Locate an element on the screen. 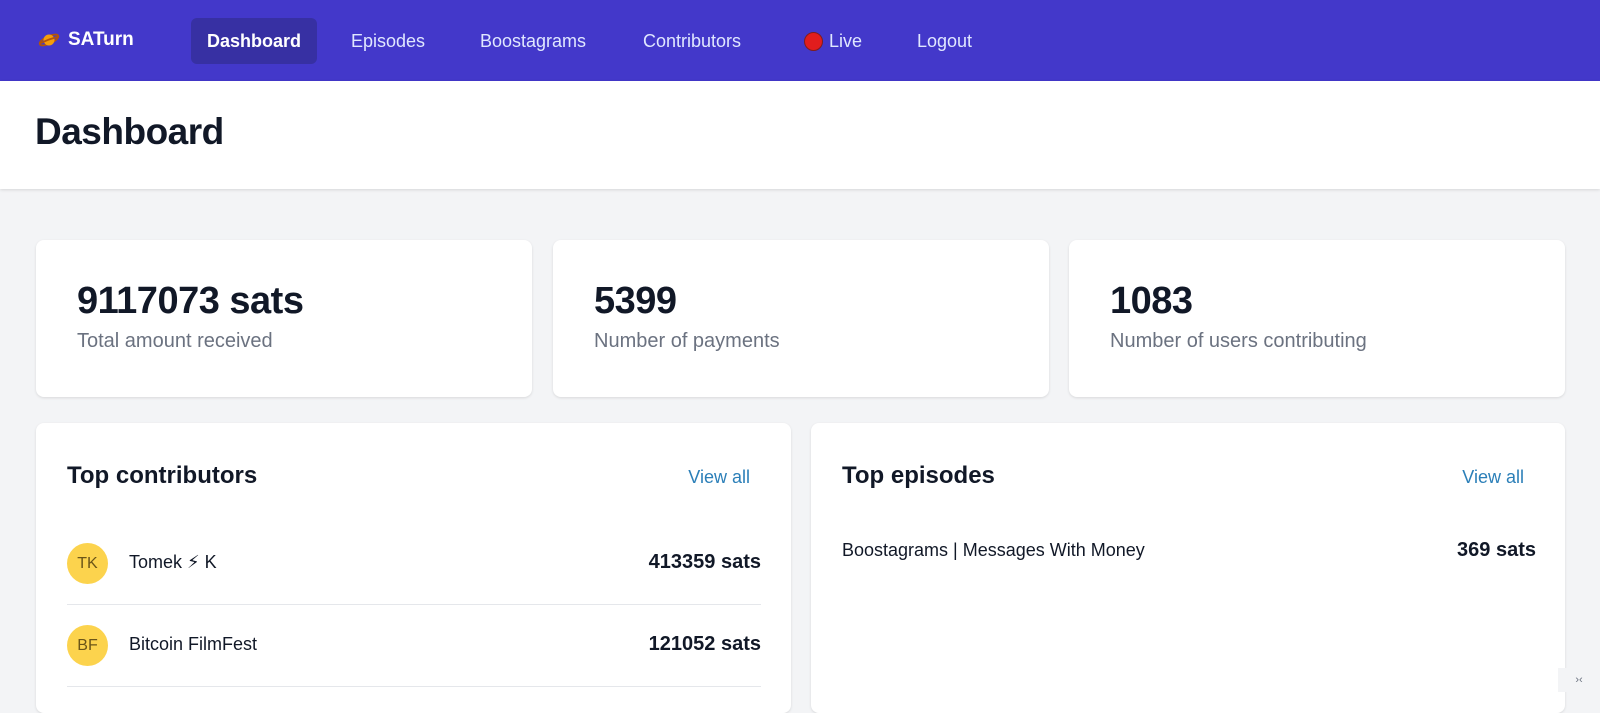 The image size is (1600, 713). avatar: BF is located at coordinates (87, 645).